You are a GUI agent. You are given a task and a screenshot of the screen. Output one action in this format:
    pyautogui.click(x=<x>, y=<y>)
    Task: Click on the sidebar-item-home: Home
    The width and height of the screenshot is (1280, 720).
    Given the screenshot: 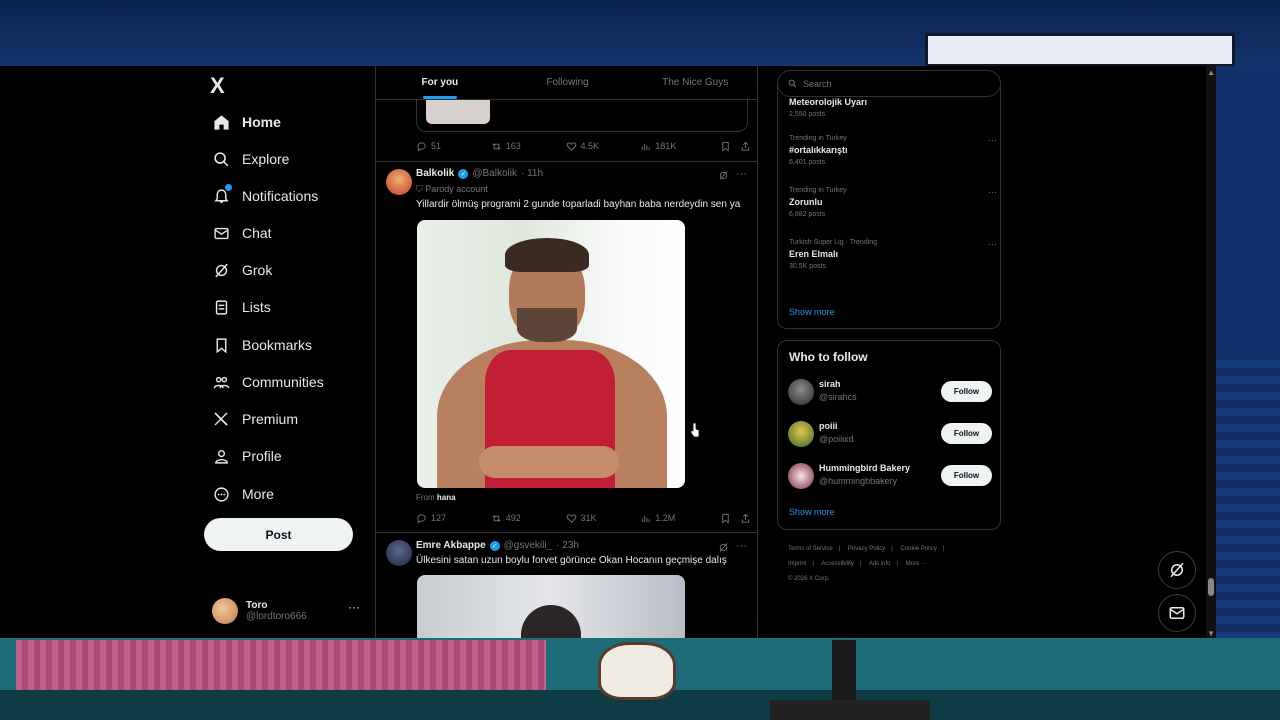 What is the action you would take?
    pyautogui.click(x=246, y=122)
    